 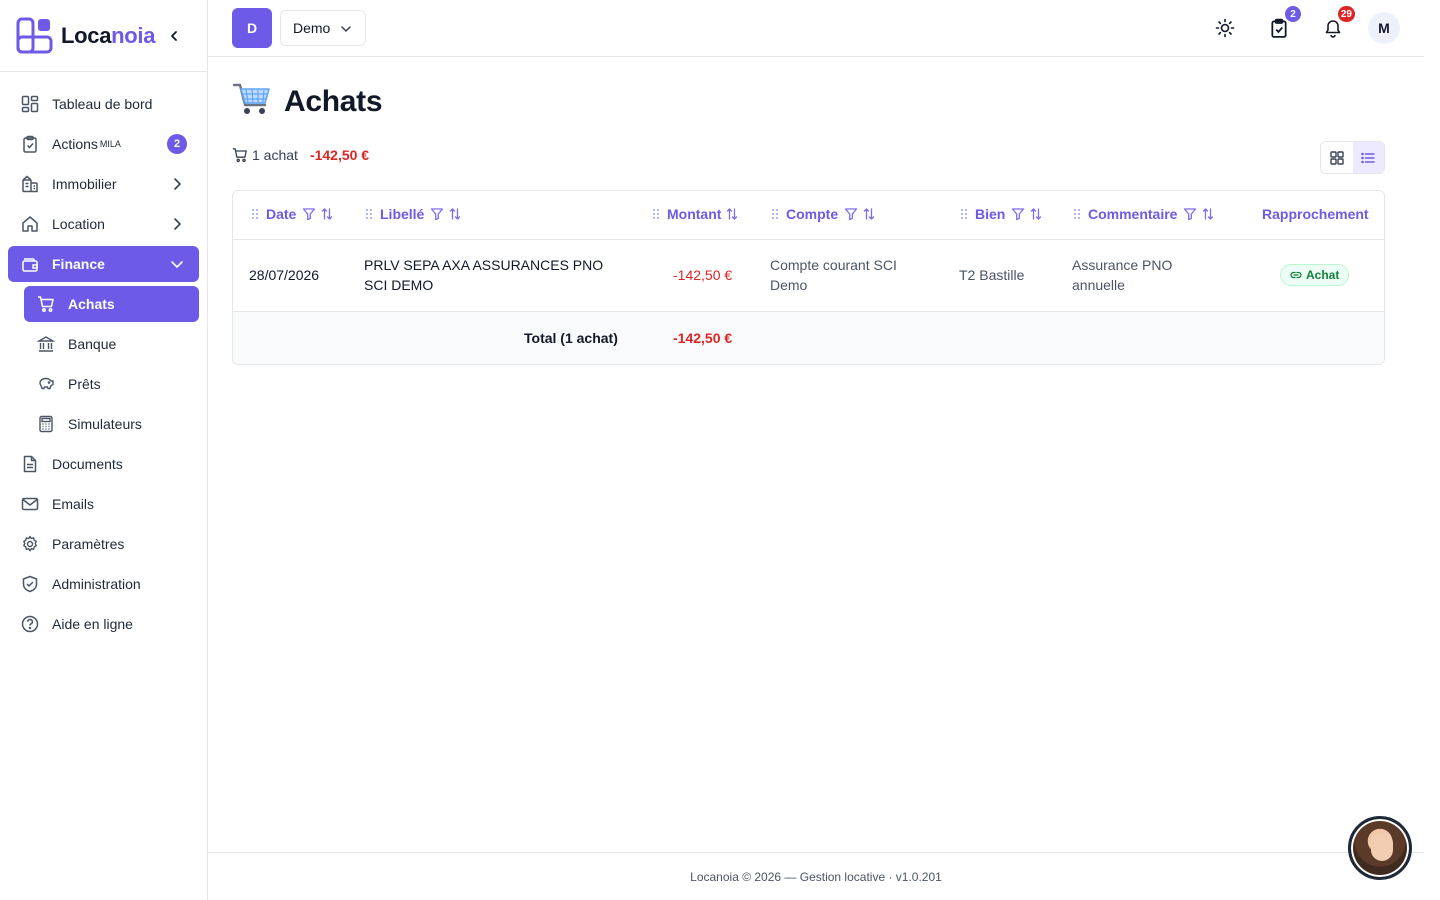 I want to click on bank-icon, so click(x=46, y=344).